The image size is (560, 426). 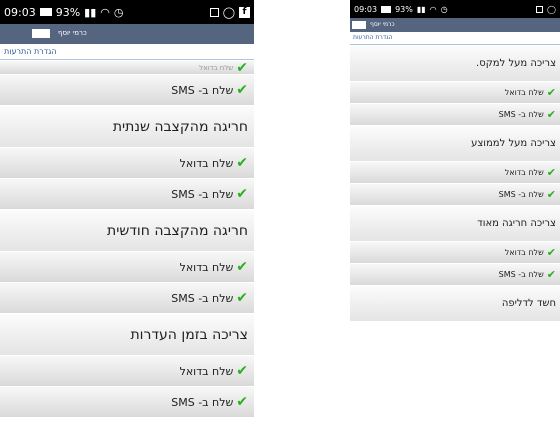 I want to click on alert-category-label: חשד לדליפה, so click(x=528, y=303).